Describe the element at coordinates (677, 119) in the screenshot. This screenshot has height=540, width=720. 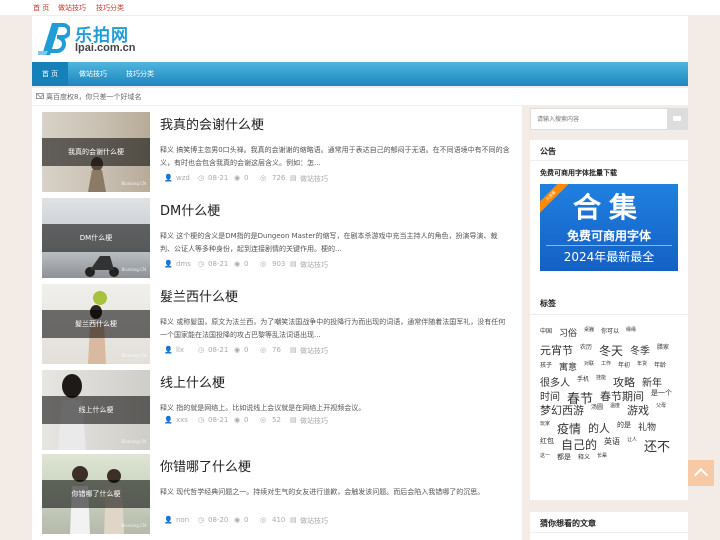
I see `search-button` at that location.